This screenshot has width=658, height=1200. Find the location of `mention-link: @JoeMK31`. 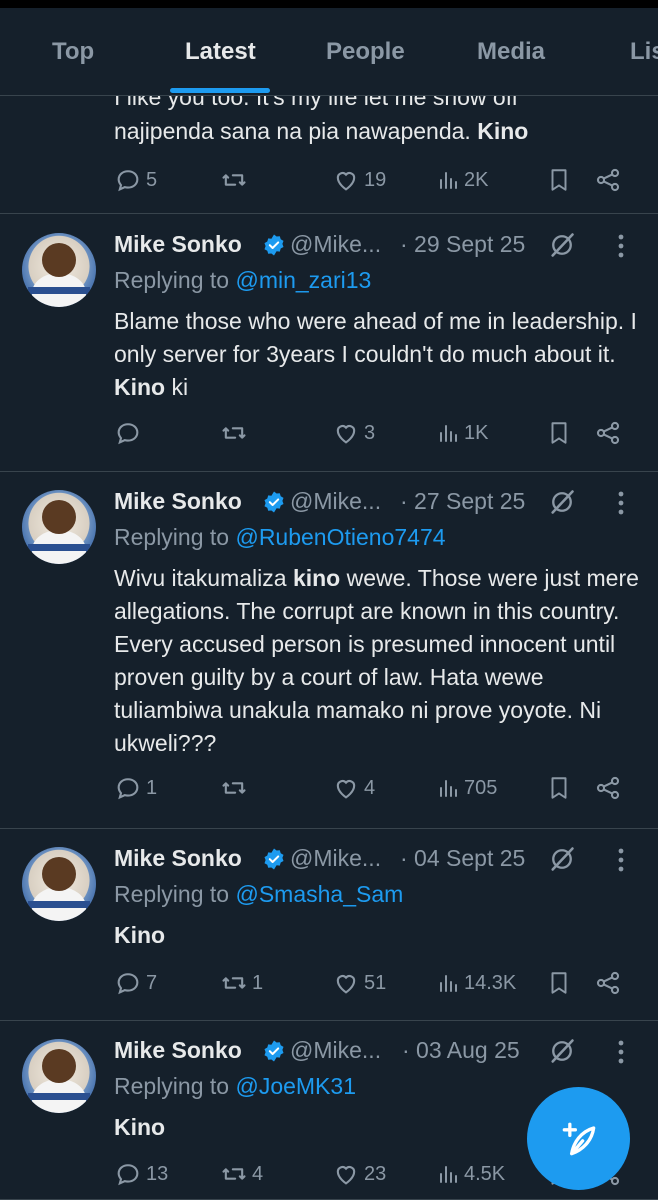

mention-link: @JoeMK31 is located at coordinates (295, 1086).